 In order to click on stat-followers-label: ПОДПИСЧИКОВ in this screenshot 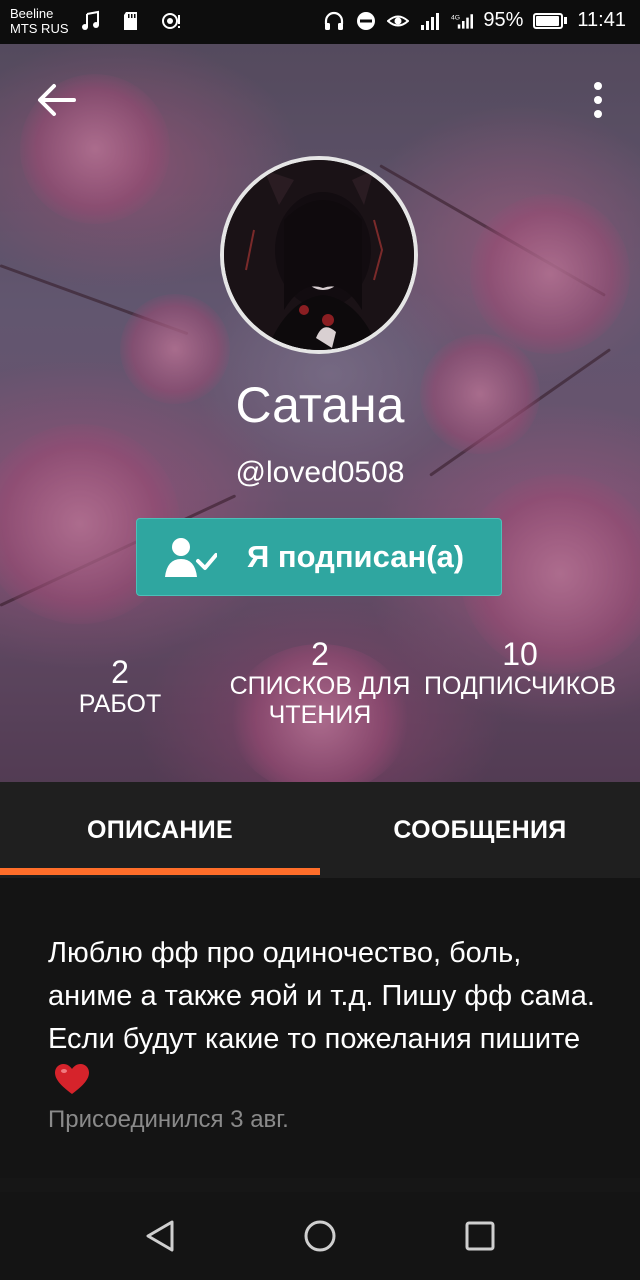, I will do `click(520, 686)`.